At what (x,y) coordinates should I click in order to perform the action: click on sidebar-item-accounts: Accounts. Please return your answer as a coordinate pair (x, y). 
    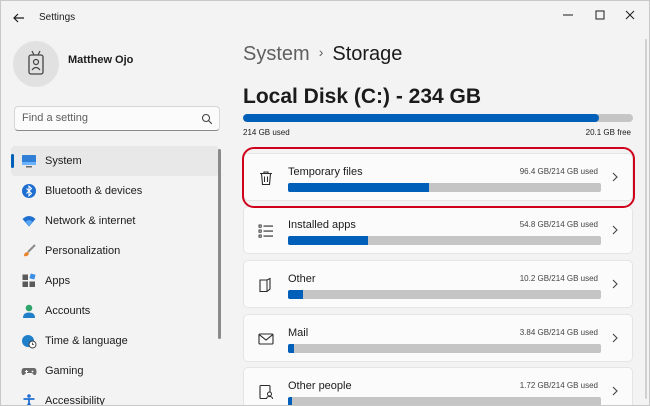
    Looking at the image, I should click on (115, 311).